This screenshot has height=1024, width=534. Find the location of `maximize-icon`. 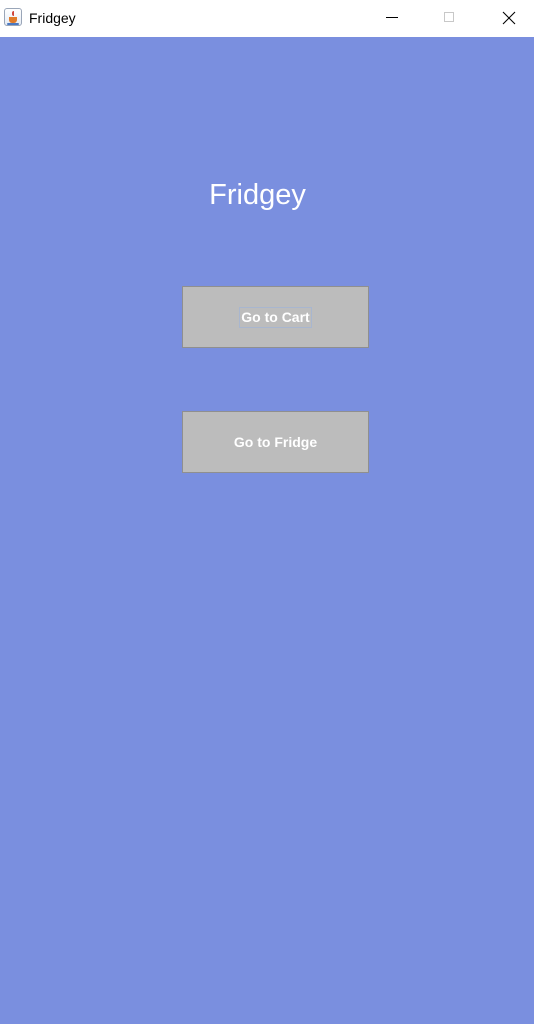

maximize-icon is located at coordinates (449, 17).